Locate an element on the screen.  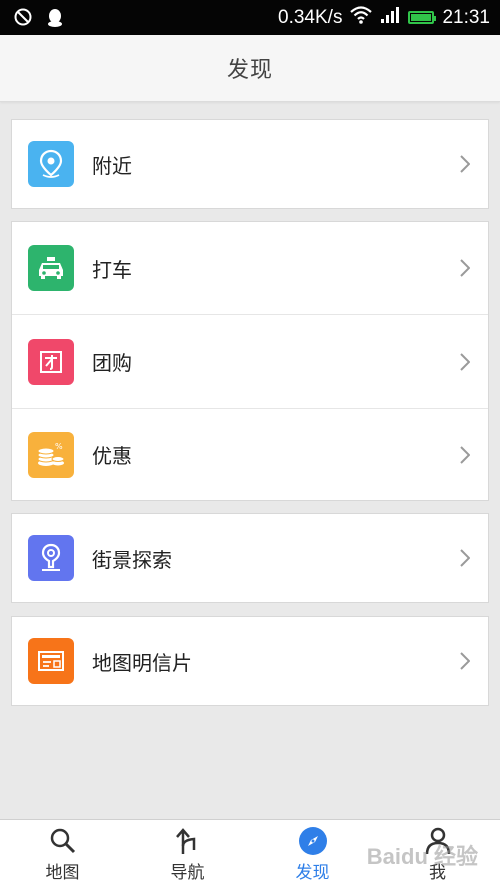
menu-item-postcard: 地图明信片 is located at coordinates (250, 661).